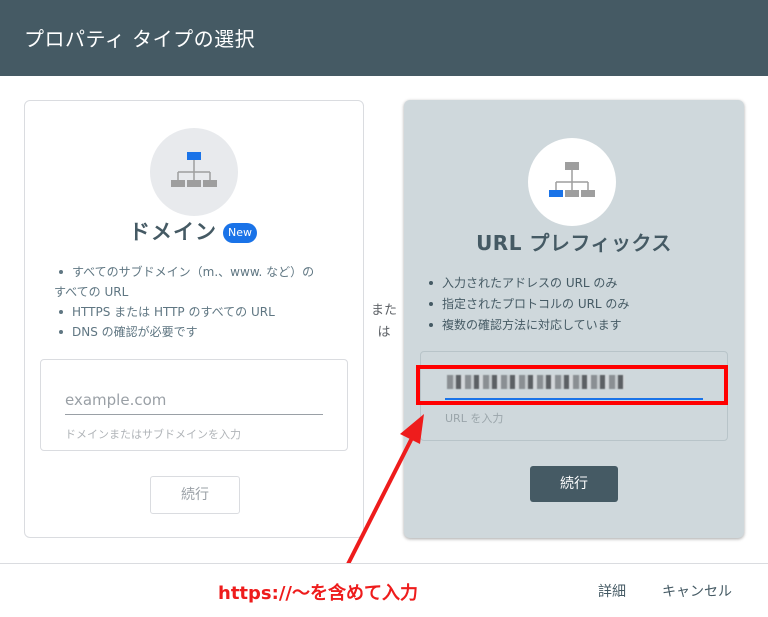  What do you see at coordinates (194, 400) in the screenshot?
I see `domain-input` at bounding box center [194, 400].